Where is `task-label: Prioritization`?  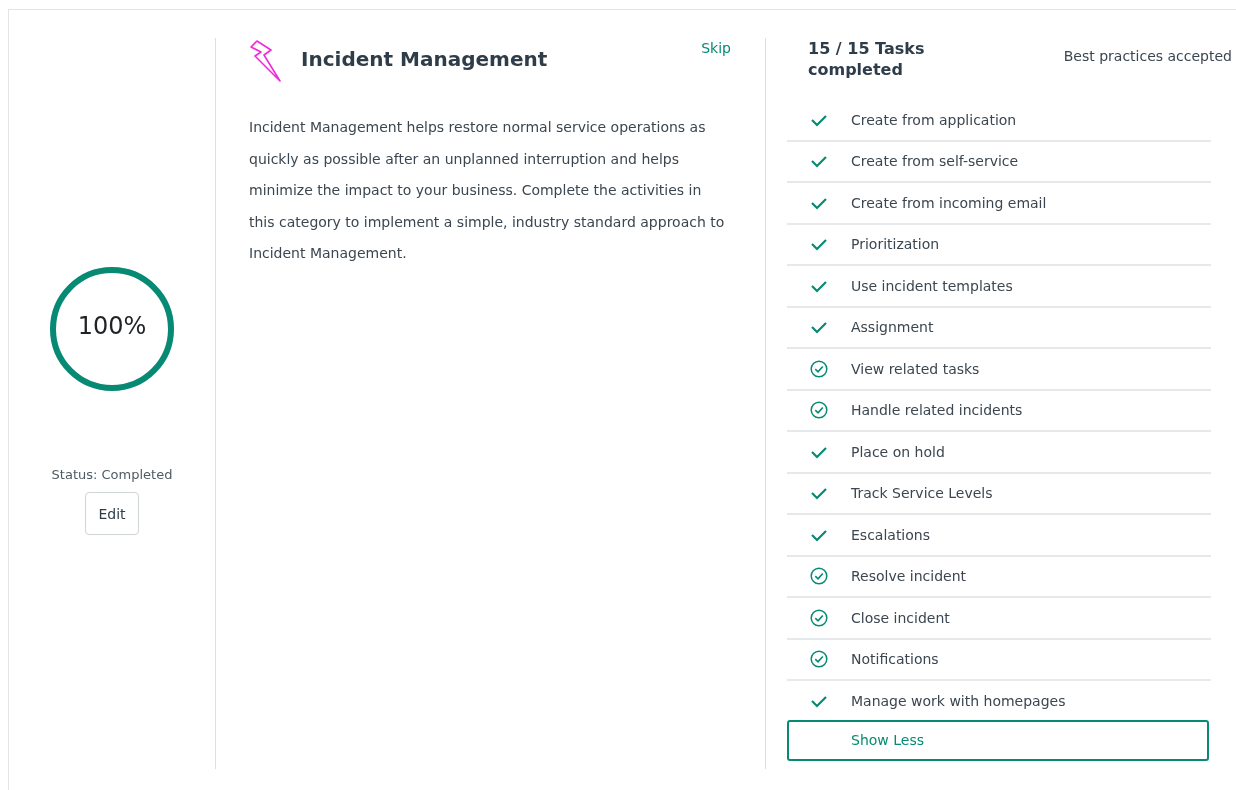
task-label: Prioritization is located at coordinates (895, 244).